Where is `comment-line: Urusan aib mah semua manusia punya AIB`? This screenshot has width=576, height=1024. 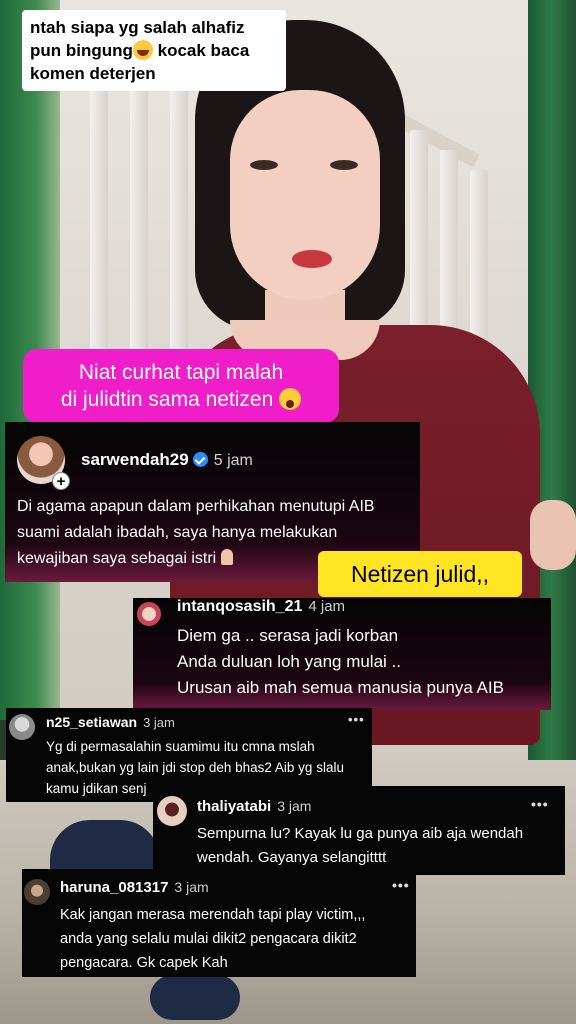 comment-line: Urusan aib mah semua manusia punya AIB is located at coordinates (340, 687).